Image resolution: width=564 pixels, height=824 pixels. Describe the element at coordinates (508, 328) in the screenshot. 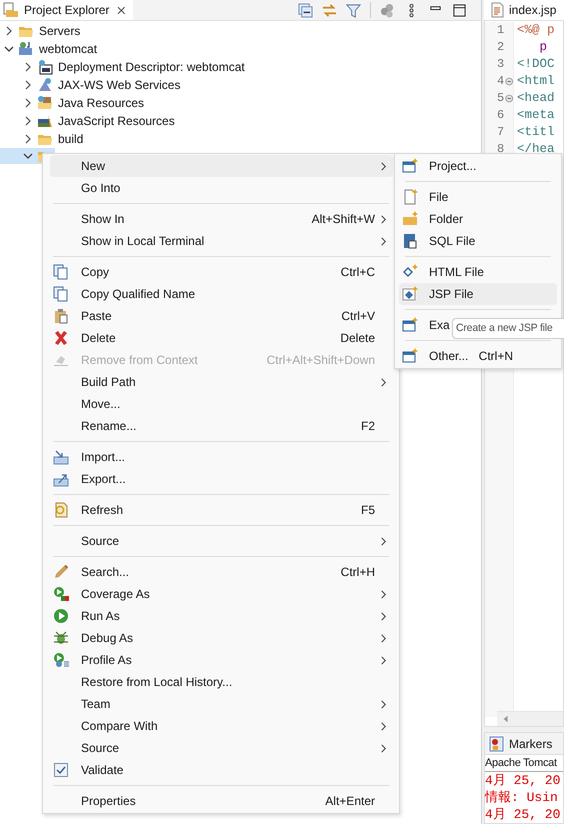

I see `tooltip: Create a new JSP file` at that location.